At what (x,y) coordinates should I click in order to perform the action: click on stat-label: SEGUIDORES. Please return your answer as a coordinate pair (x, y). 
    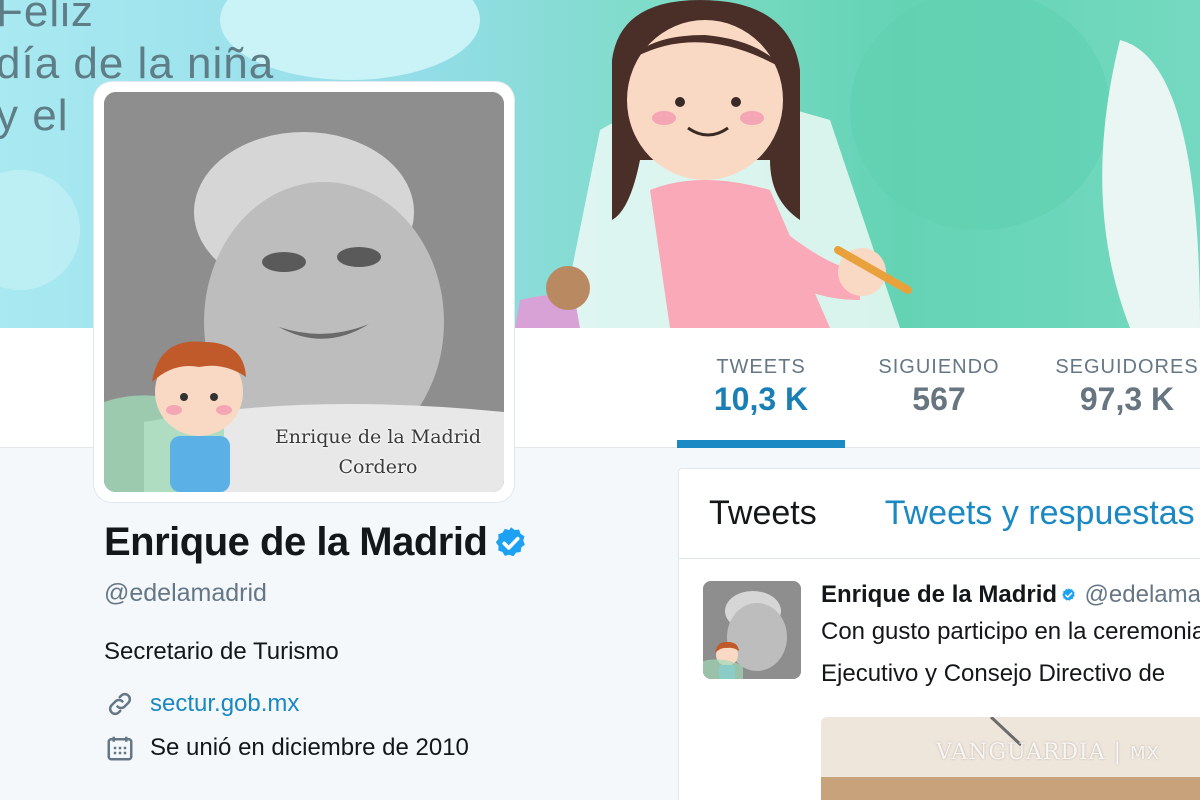
    Looking at the image, I should click on (1127, 367).